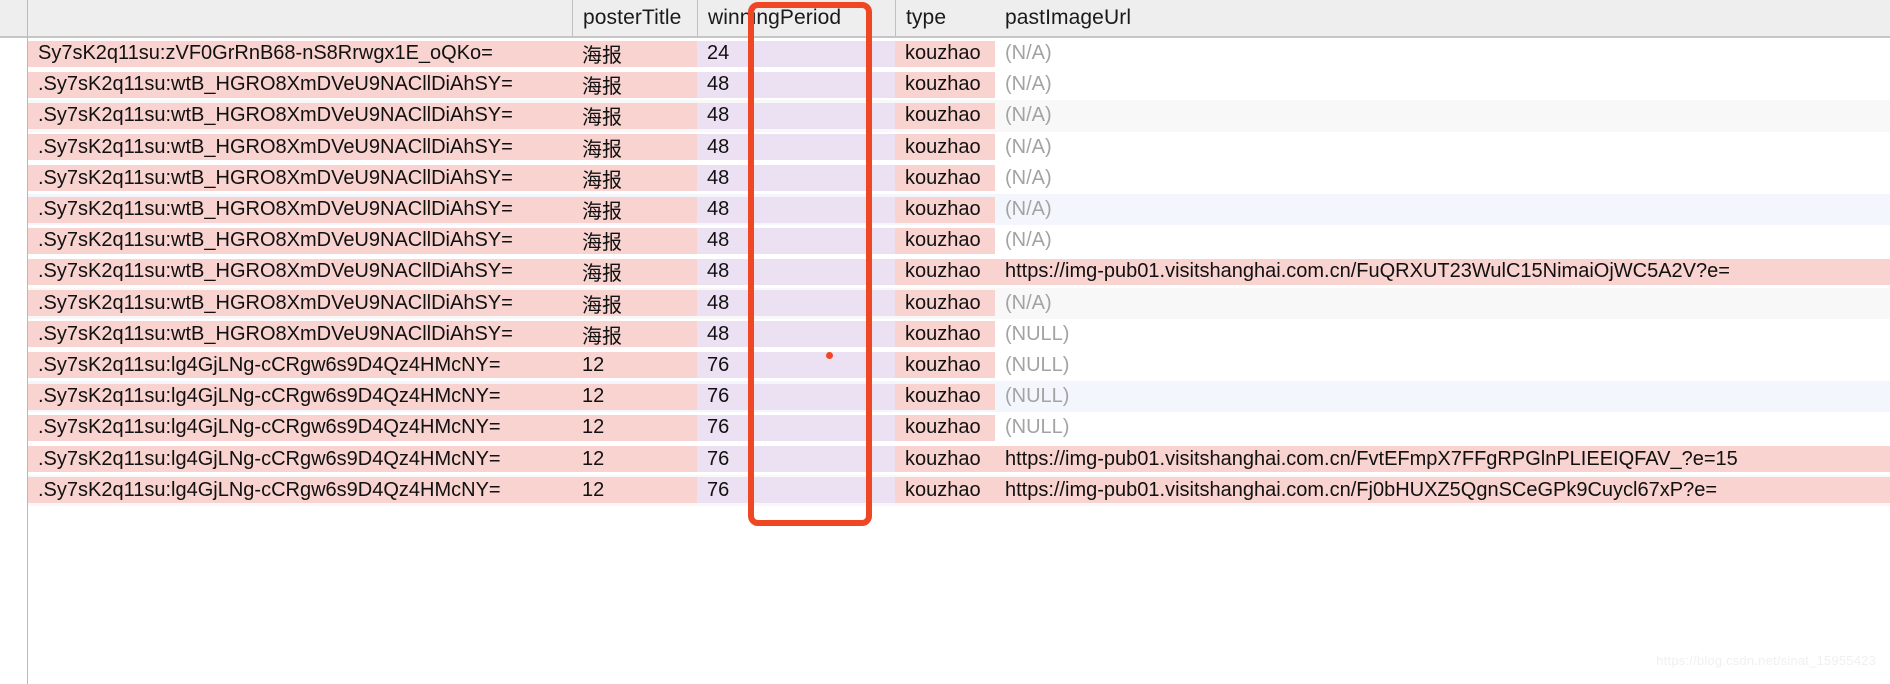 The image size is (1890, 684). I want to click on id-cell: Sy7sK2q11su:zVF0GrRnB68-nS8Rrwgx1E_oQKo=, so click(300, 53).